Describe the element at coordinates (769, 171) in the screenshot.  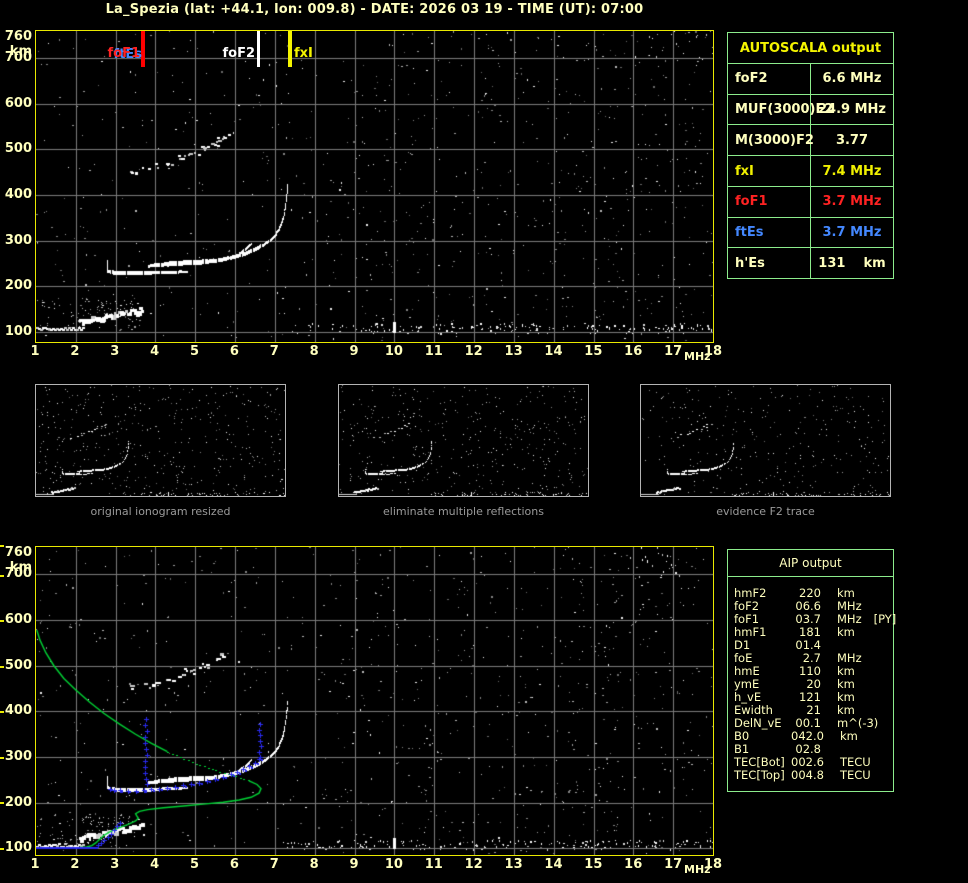
I see `autoscala-row-label: fxI` at that location.